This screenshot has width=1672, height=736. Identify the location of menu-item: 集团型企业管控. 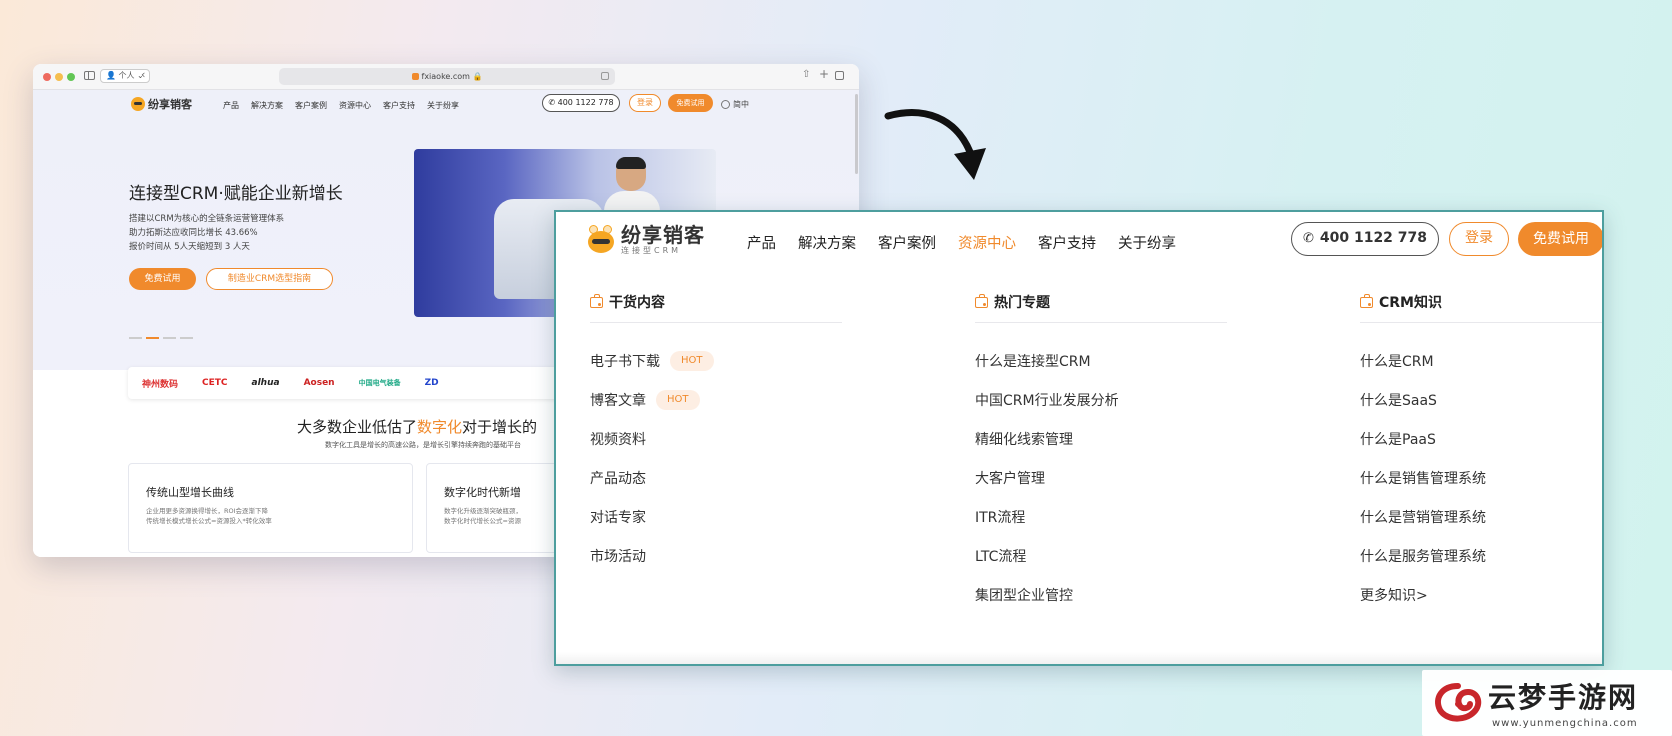
(1101, 594).